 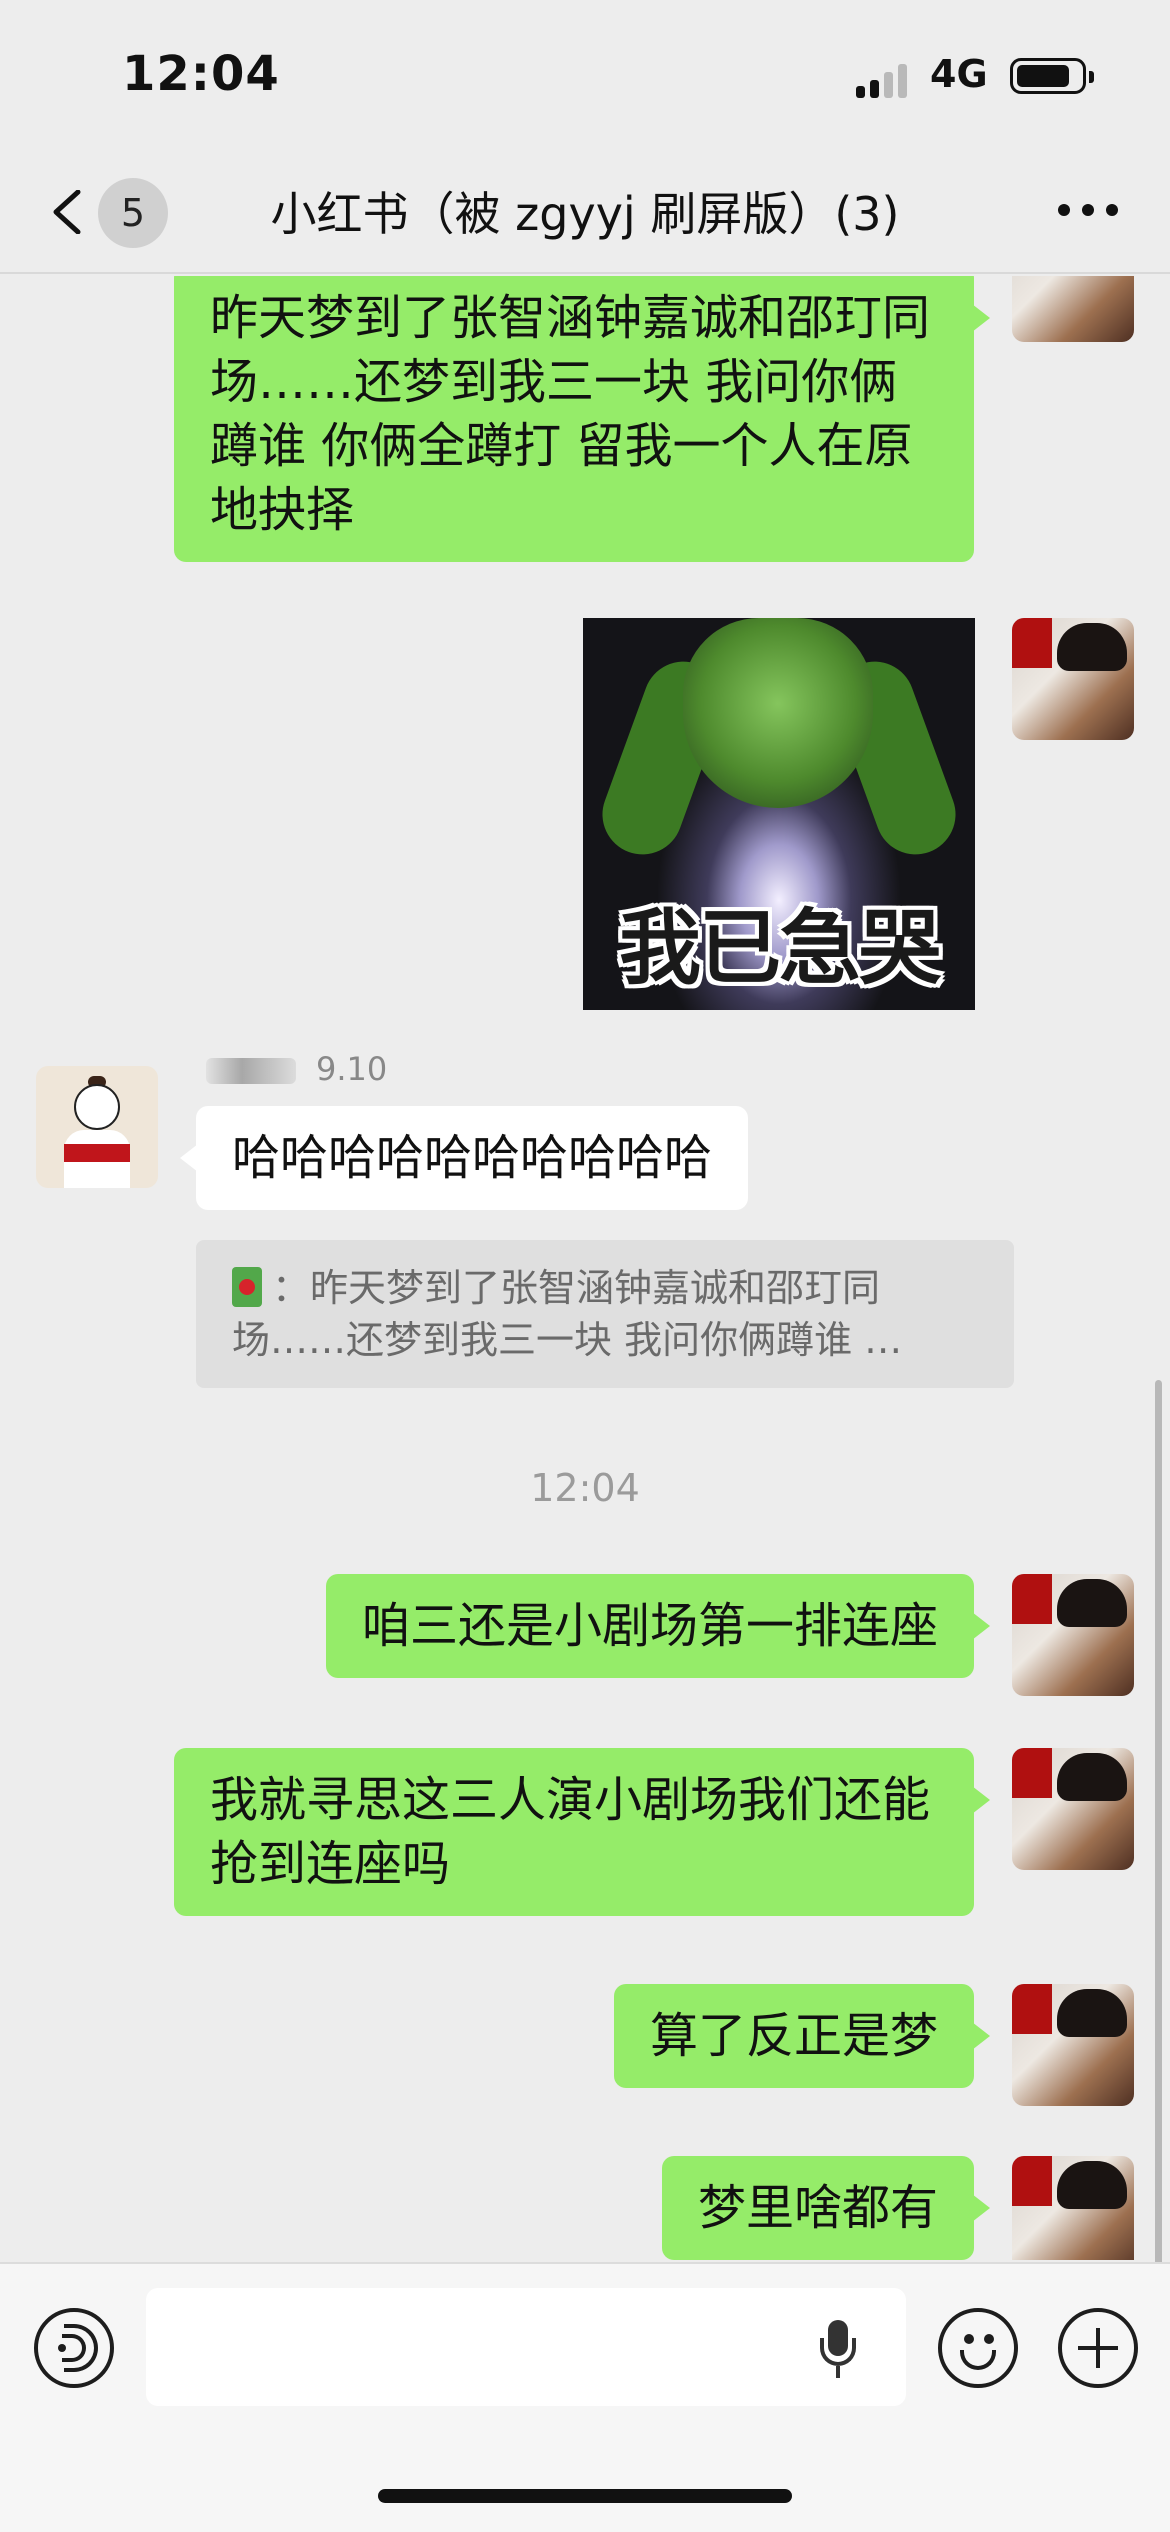 I want to click on chat-title: 小红书（被 zgyyj 刷屏版）(3), so click(x=585, y=214).